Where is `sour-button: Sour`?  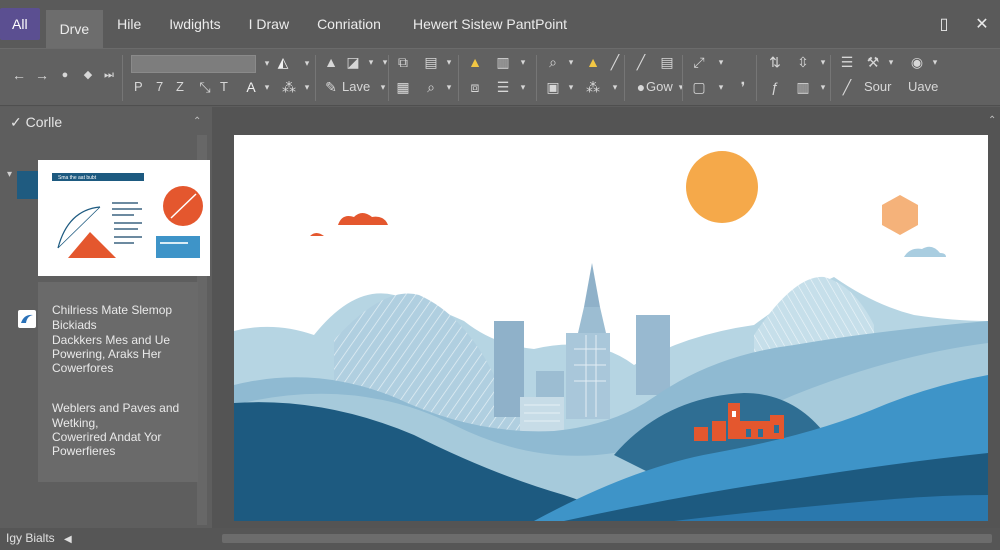 sour-button: Sour is located at coordinates (877, 87).